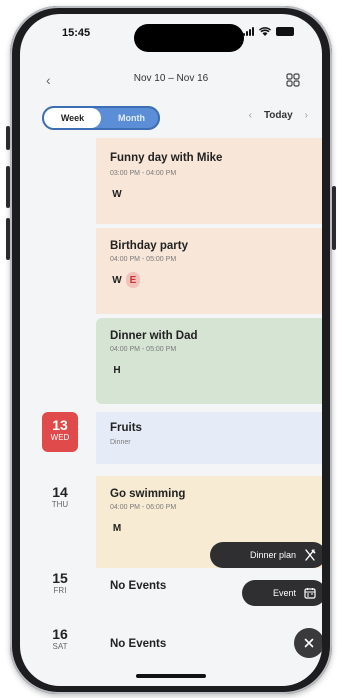 The image size is (347, 698). Describe the element at coordinates (60, 425) in the screenshot. I see `day-number: 13` at that location.